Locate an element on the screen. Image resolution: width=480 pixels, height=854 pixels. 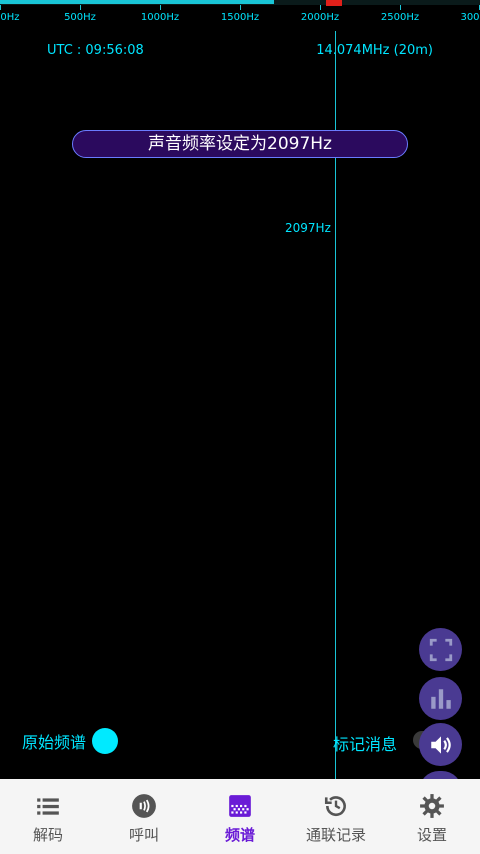
fullscreen-button is located at coordinates (440, 649).